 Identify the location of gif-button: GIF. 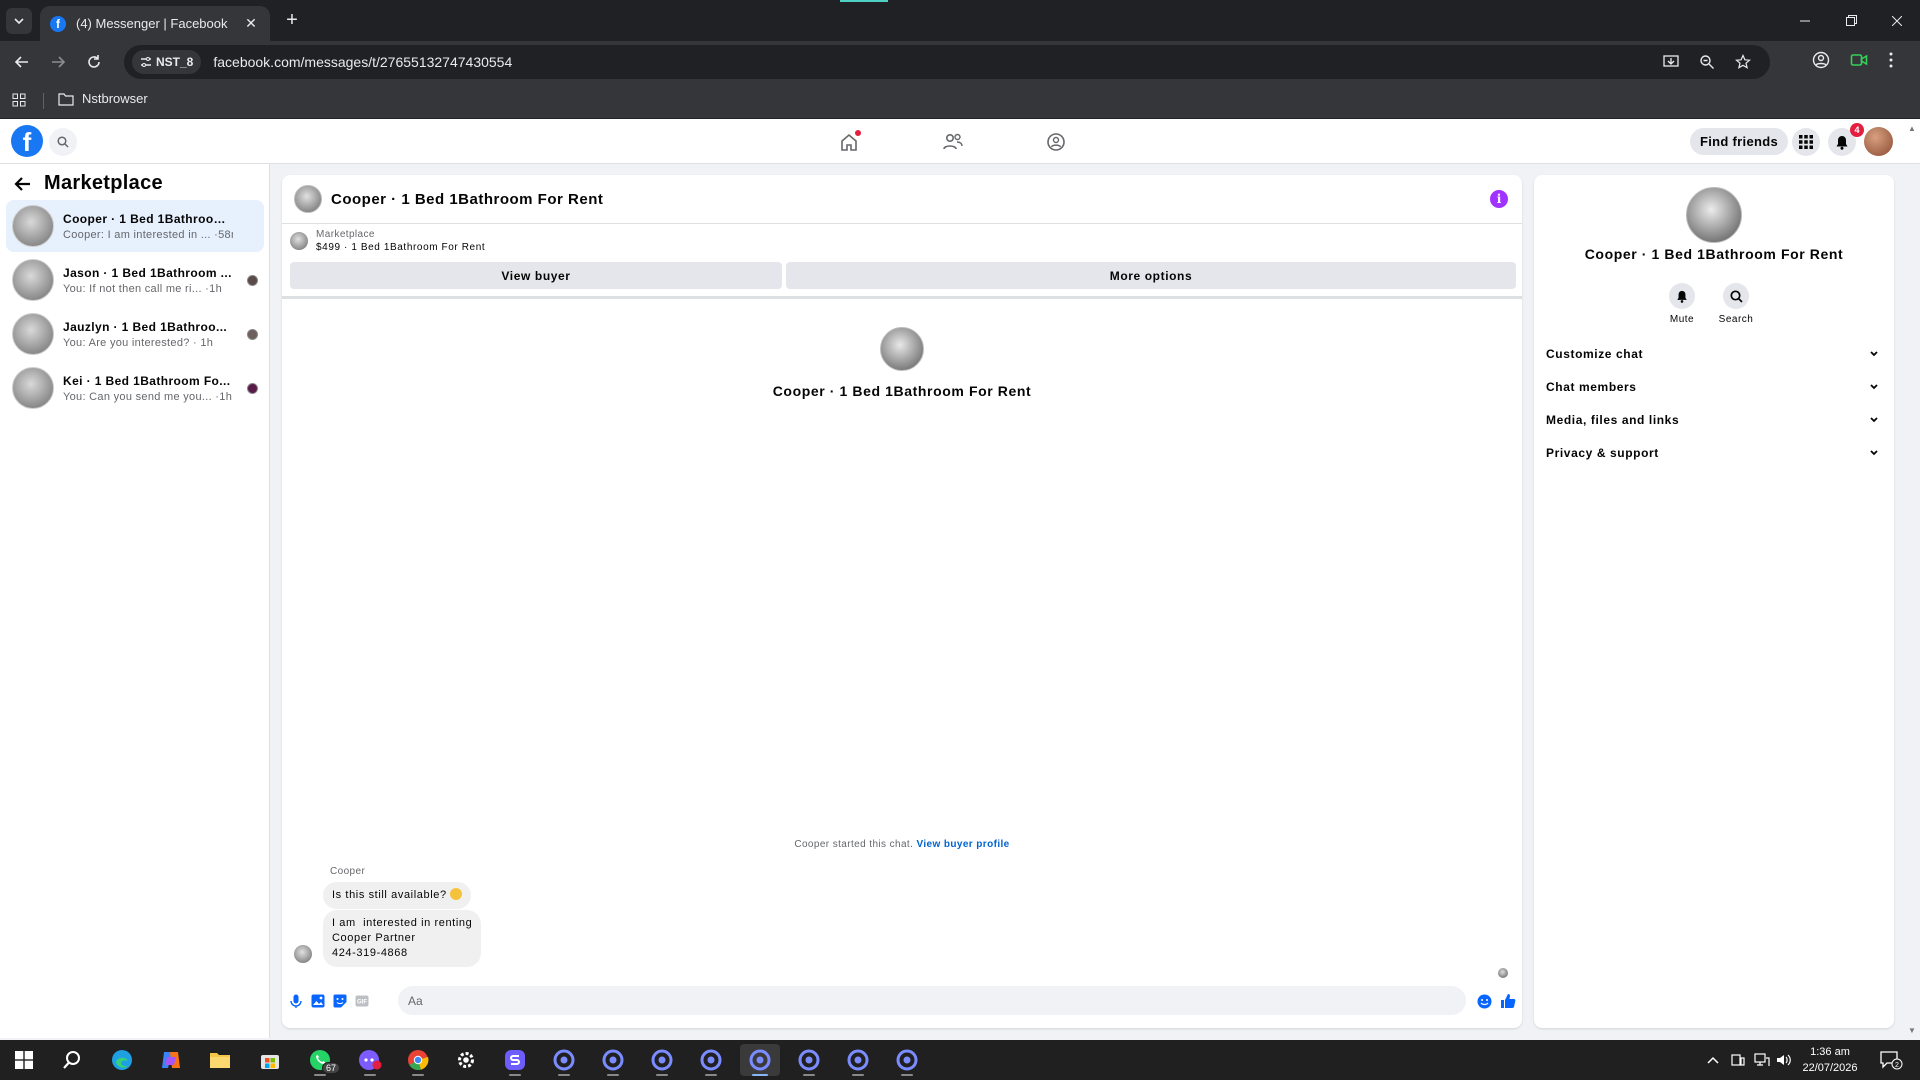
(362, 1001).